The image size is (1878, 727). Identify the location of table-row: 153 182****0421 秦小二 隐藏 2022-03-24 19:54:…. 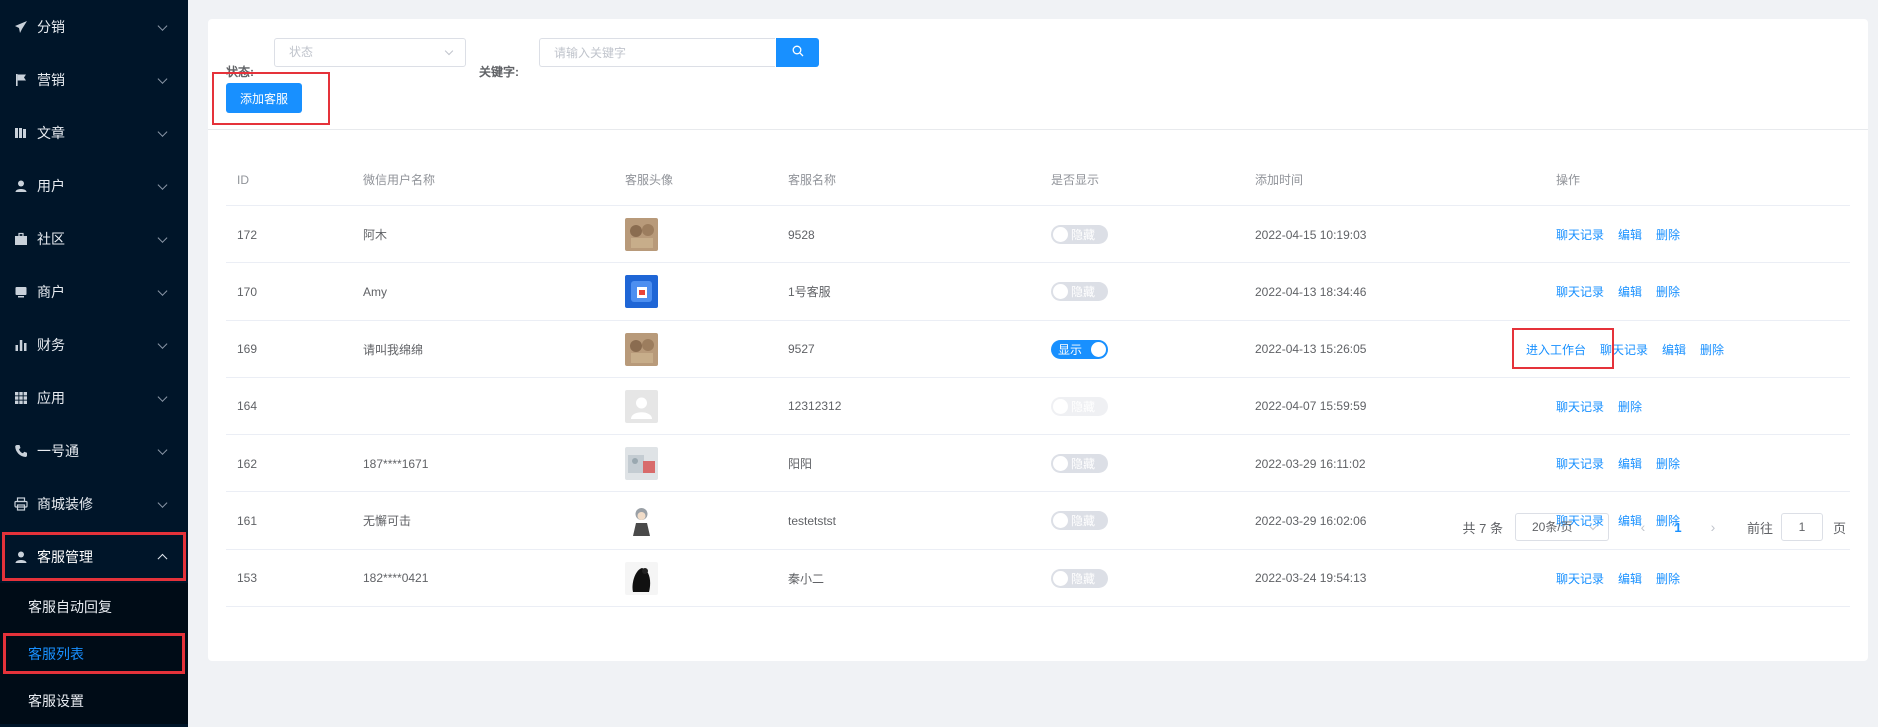
(1038, 579).